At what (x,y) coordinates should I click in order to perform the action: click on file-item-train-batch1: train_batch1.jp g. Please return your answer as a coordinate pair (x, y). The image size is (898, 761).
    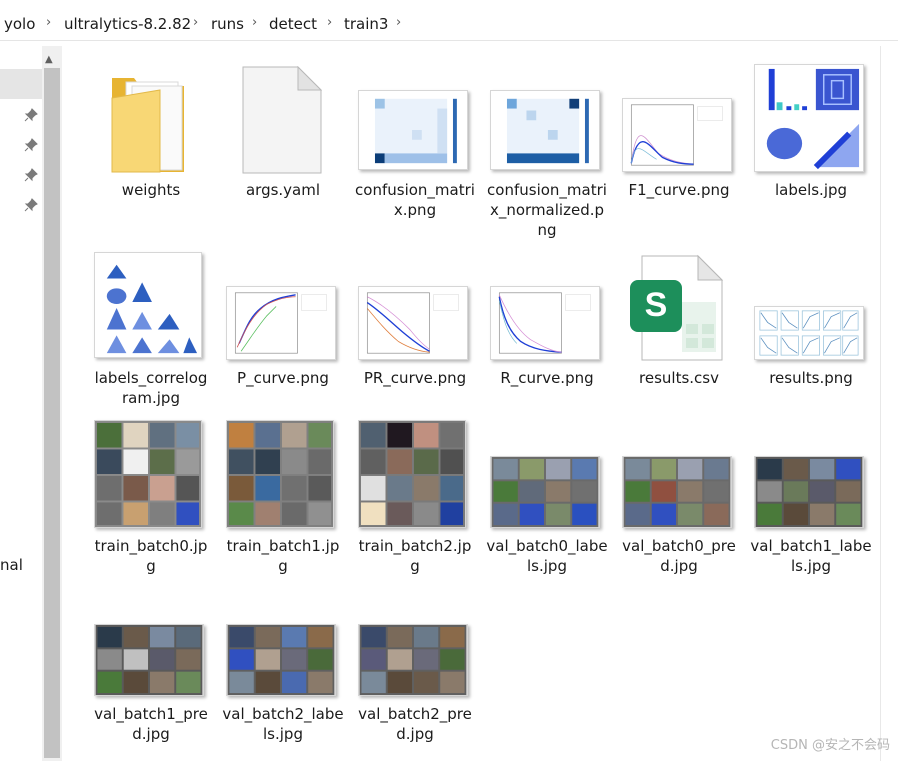
    Looking at the image, I should click on (283, 498).